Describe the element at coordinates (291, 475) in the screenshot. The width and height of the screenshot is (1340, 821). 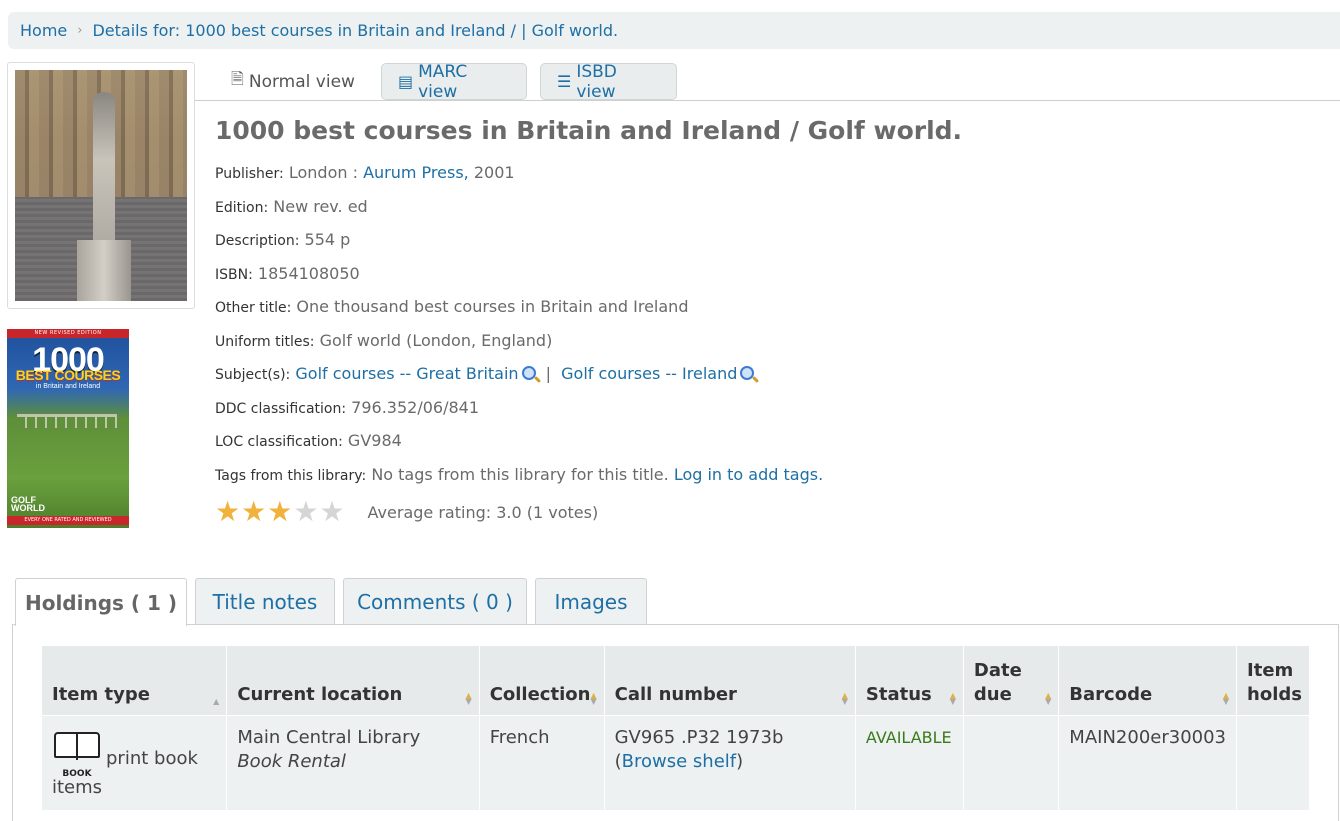
I see `tags-label: Tags from this library:` at that location.